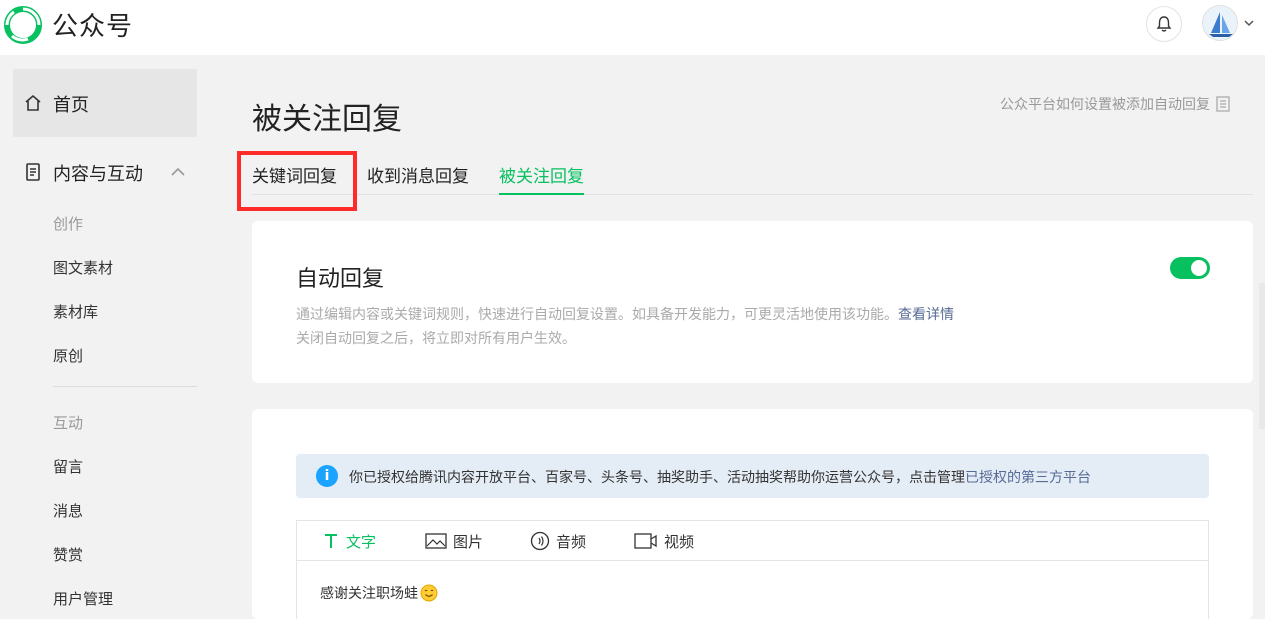  I want to click on text-icon, so click(331, 541).